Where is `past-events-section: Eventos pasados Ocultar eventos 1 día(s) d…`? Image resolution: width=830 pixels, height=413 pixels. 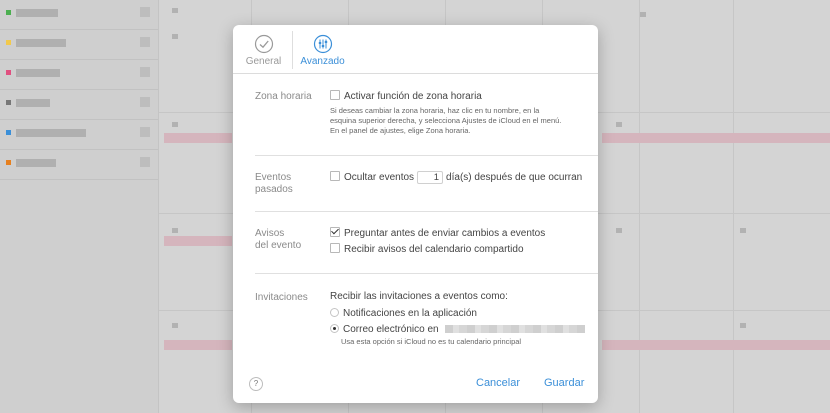 past-events-section: Eventos pasados Ocultar eventos 1 día(s) d… is located at coordinates (426, 183).